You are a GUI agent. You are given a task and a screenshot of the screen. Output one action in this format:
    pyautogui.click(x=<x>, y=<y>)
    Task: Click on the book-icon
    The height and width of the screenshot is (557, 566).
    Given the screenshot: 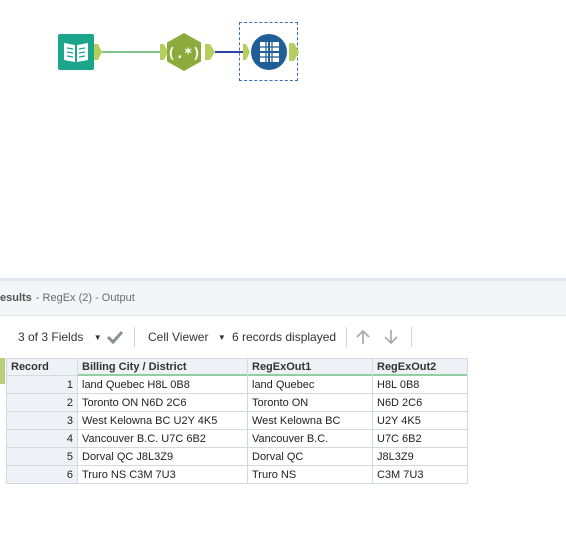 What is the action you would take?
    pyautogui.click(x=76, y=52)
    